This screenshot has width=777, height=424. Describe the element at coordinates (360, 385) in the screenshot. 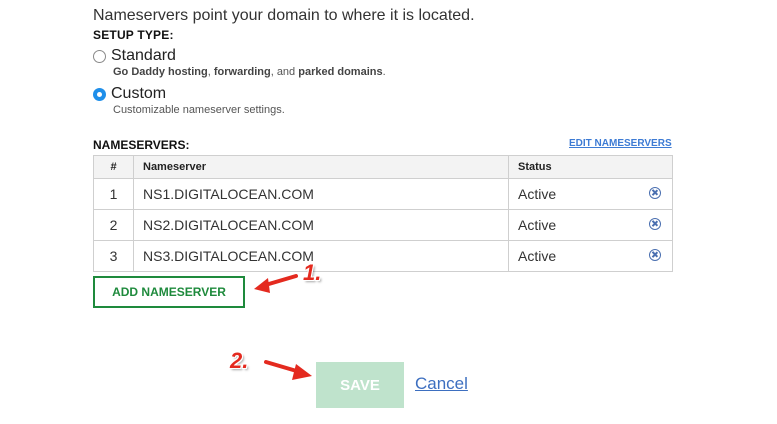

I see `save-button: SAVE` at that location.